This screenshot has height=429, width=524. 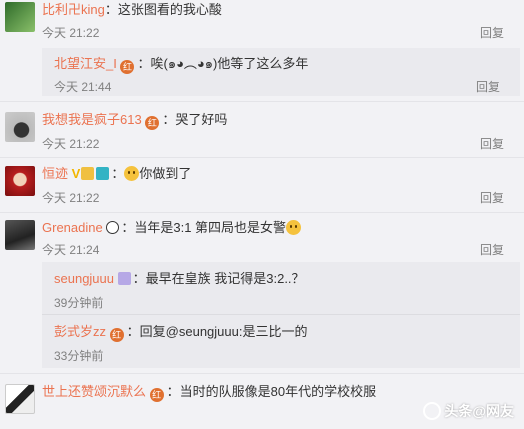 I want to click on username-link: Grenadine, so click(x=72, y=227).